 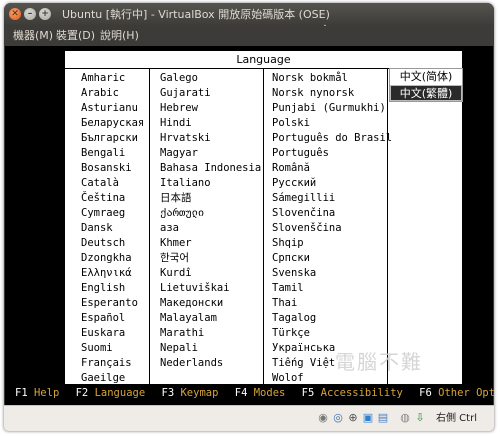 What do you see at coordinates (352, 393) in the screenshot?
I see `fkey-accessibility: F5 Accessibility` at bounding box center [352, 393].